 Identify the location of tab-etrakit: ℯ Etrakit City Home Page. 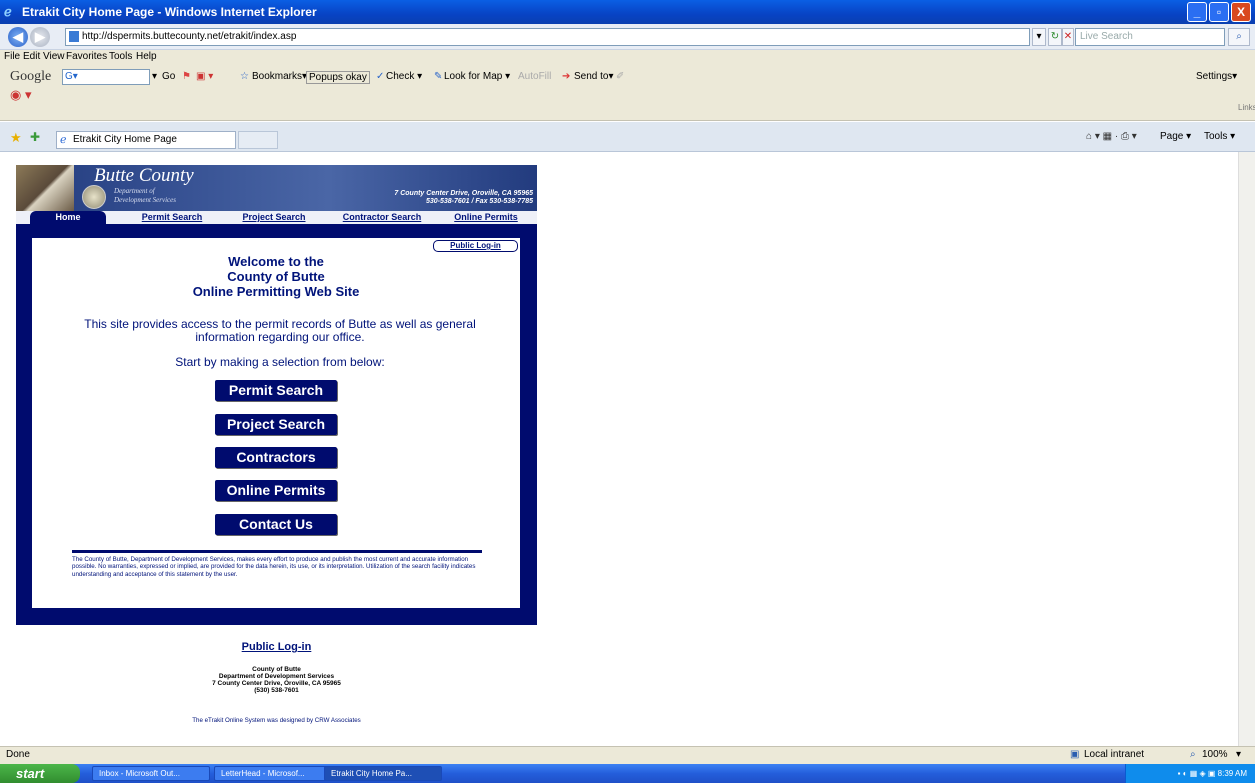
(146, 140).